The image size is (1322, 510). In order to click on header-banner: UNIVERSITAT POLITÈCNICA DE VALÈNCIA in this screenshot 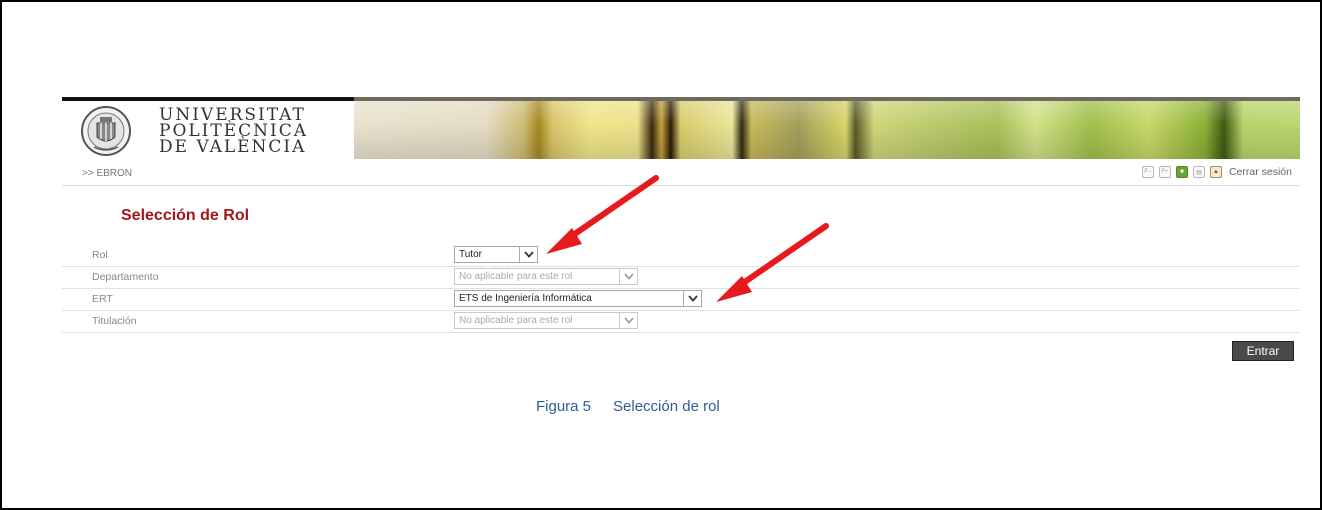, I will do `click(681, 128)`.